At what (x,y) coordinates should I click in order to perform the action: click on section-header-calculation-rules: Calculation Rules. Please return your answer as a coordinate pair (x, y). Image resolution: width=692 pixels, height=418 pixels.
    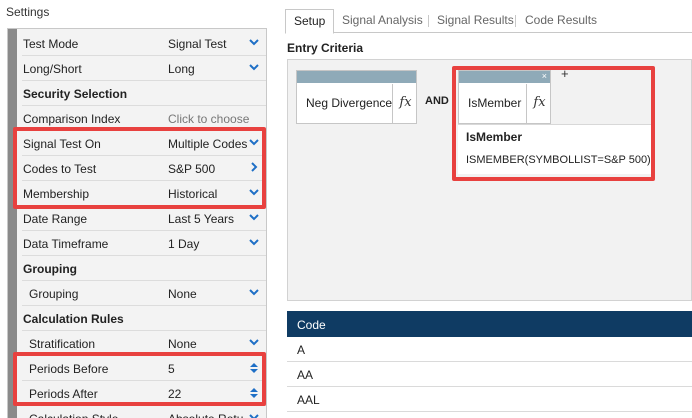
    Looking at the image, I should click on (144, 318).